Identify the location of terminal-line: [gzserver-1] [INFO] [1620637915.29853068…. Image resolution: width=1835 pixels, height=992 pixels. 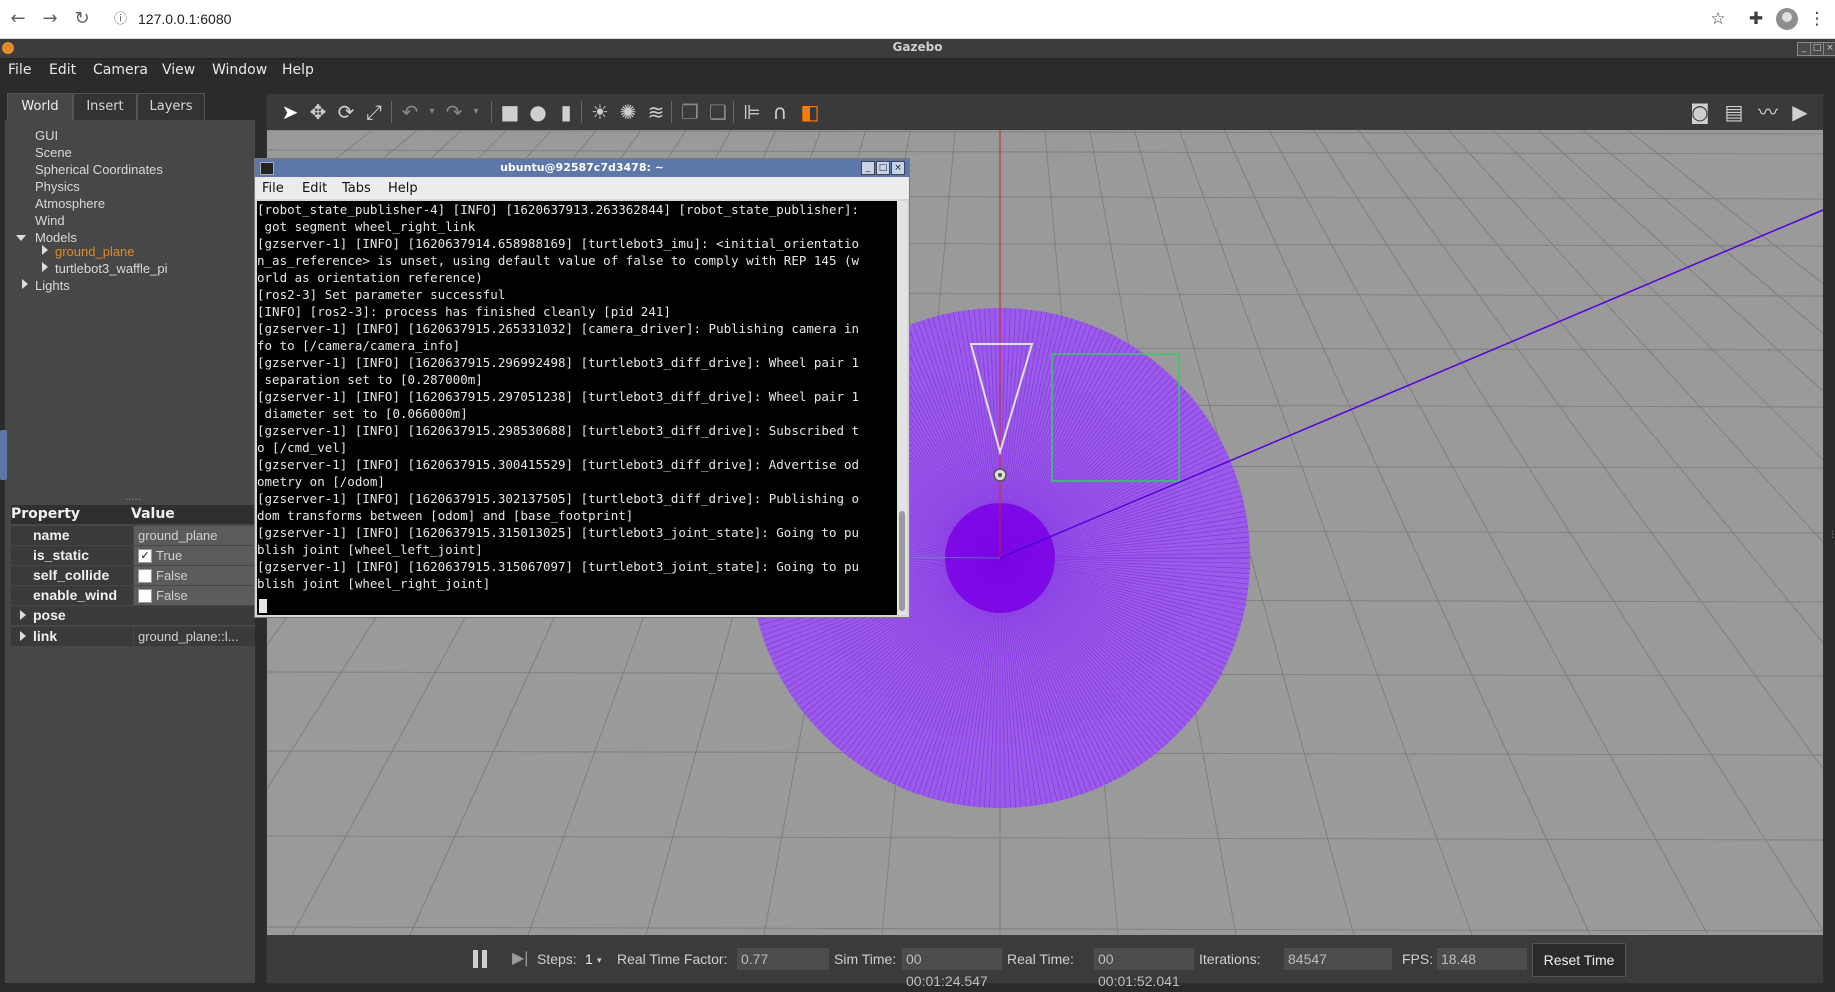
(558, 430).